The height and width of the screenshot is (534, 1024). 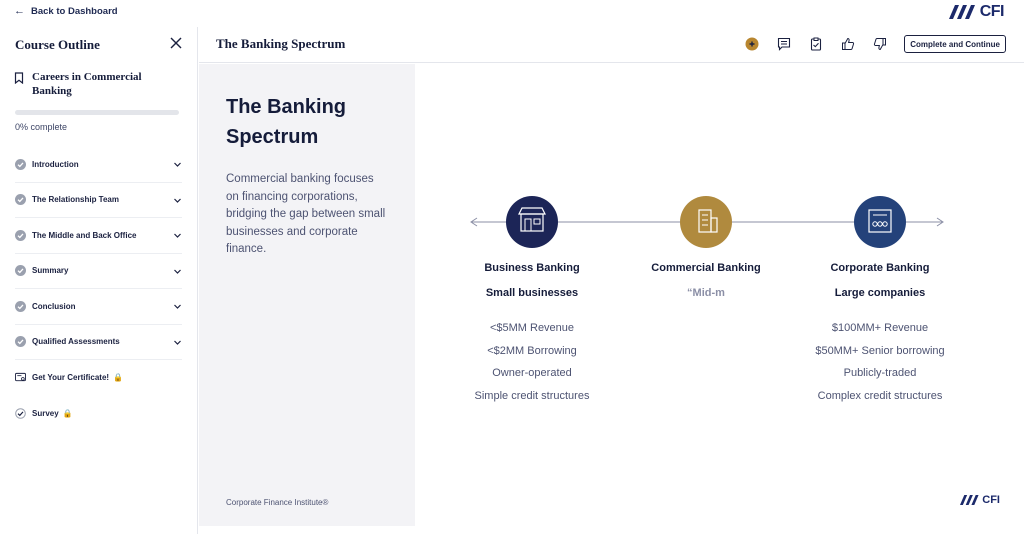 What do you see at coordinates (76, 342) in the screenshot?
I see `nav-item-label: Qualified Assessments` at bounding box center [76, 342].